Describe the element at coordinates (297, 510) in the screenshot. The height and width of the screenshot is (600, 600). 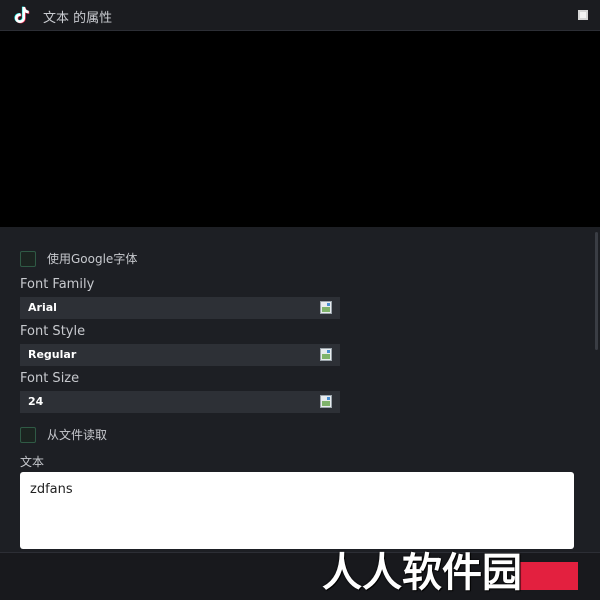
I see `text-input: zdfans` at that location.